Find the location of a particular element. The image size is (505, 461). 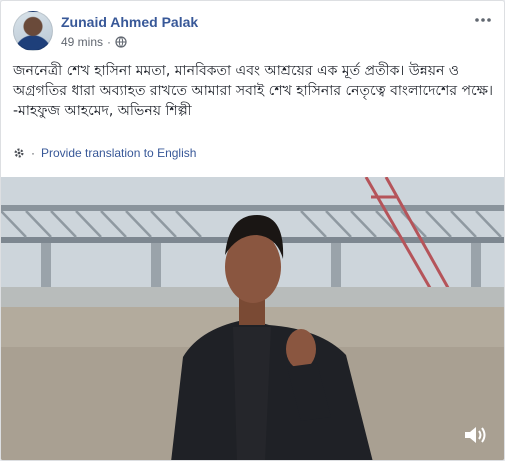

more-options-icon is located at coordinates (483, 20).